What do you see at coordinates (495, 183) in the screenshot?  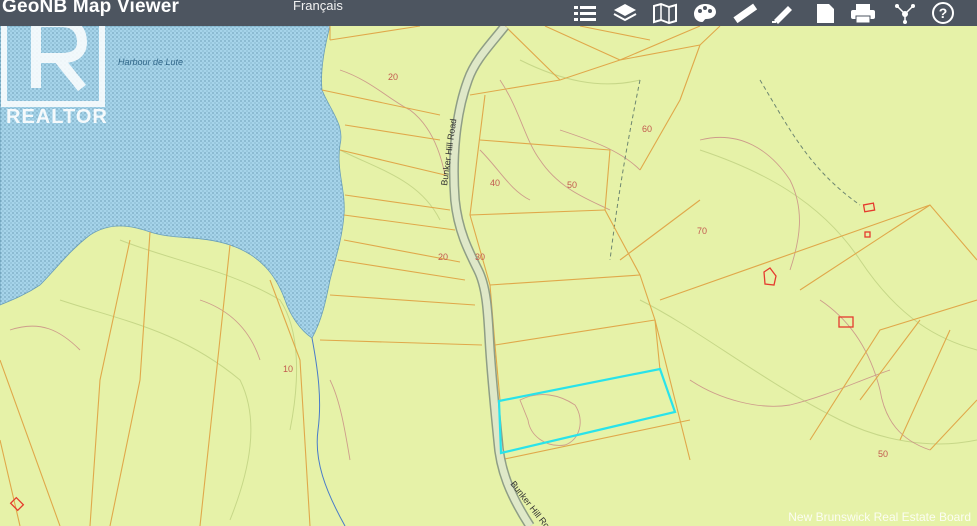 I see `contour-label: 40` at bounding box center [495, 183].